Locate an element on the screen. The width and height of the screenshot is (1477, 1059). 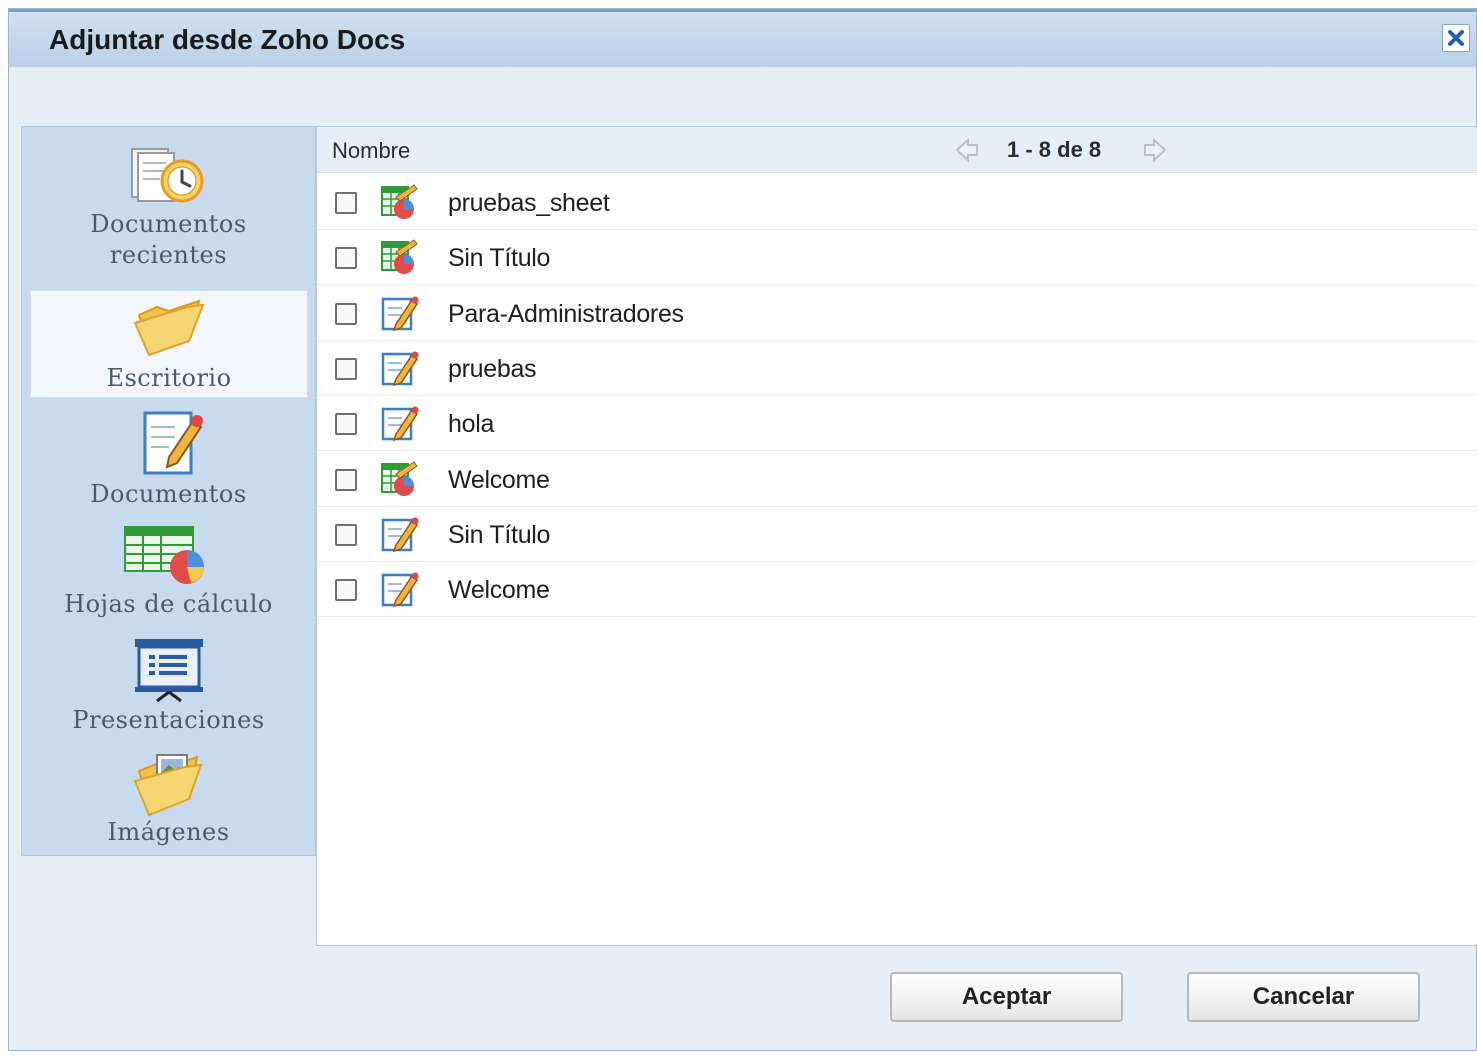
recent-documents-icon is located at coordinates (166, 175).